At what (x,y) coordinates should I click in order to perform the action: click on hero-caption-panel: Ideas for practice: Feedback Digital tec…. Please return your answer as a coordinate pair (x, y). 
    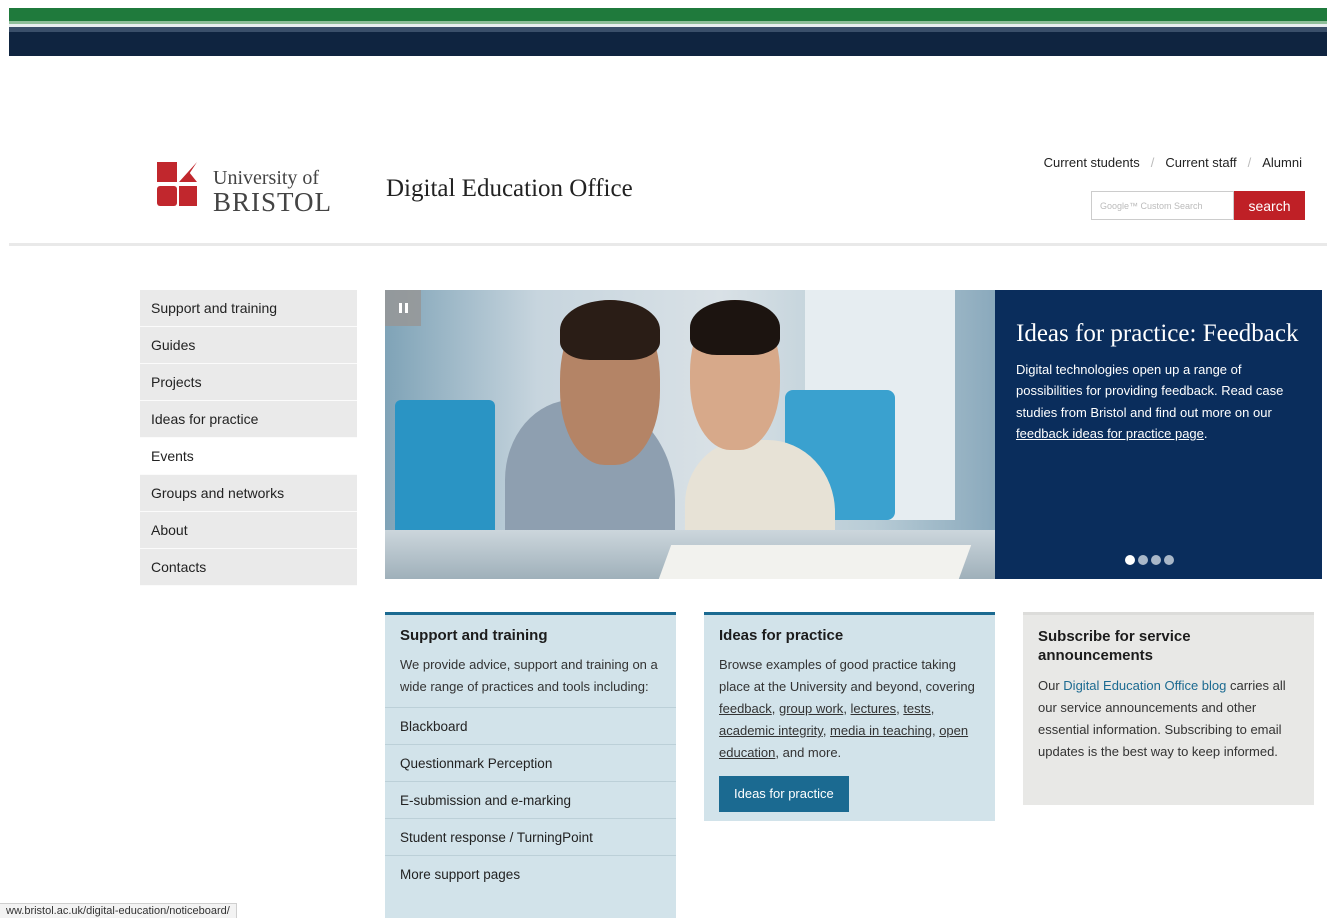
    Looking at the image, I should click on (1158, 434).